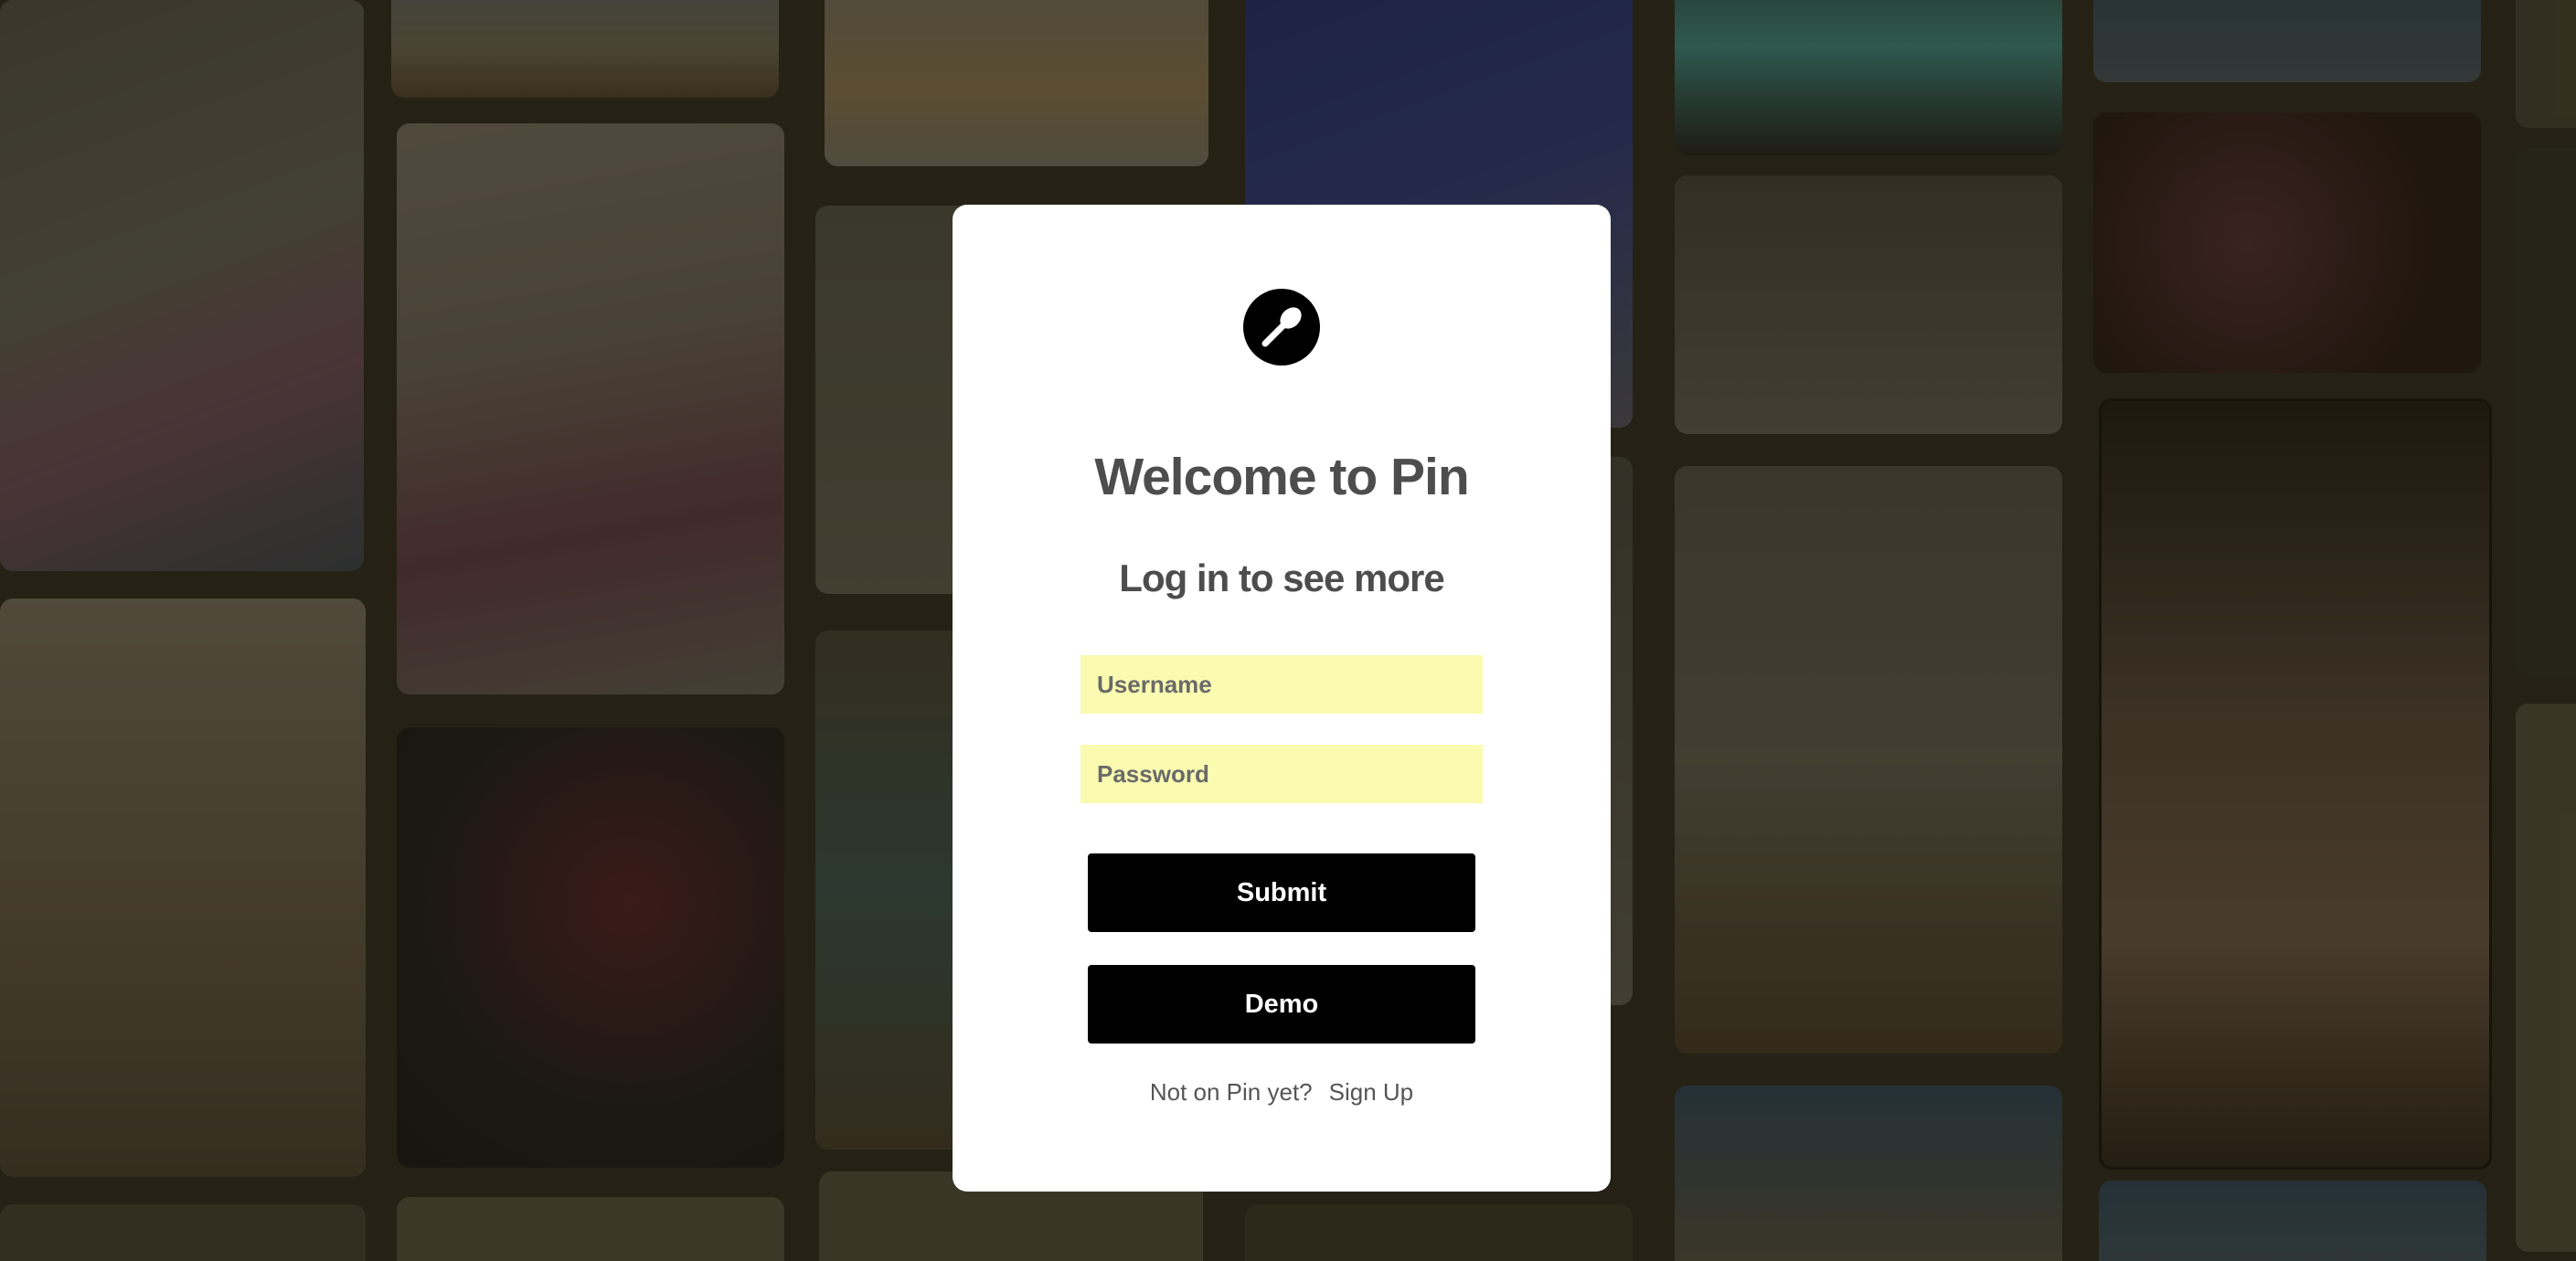  Describe the element at coordinates (1281, 685) in the screenshot. I see `username-input` at that location.